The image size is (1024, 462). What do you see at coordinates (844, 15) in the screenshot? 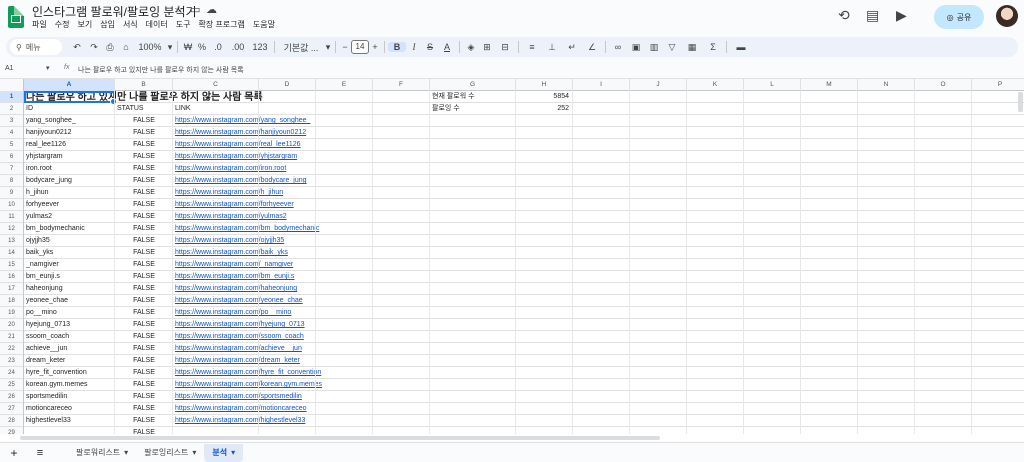
I see `history-icon: ⟲` at bounding box center [844, 15].